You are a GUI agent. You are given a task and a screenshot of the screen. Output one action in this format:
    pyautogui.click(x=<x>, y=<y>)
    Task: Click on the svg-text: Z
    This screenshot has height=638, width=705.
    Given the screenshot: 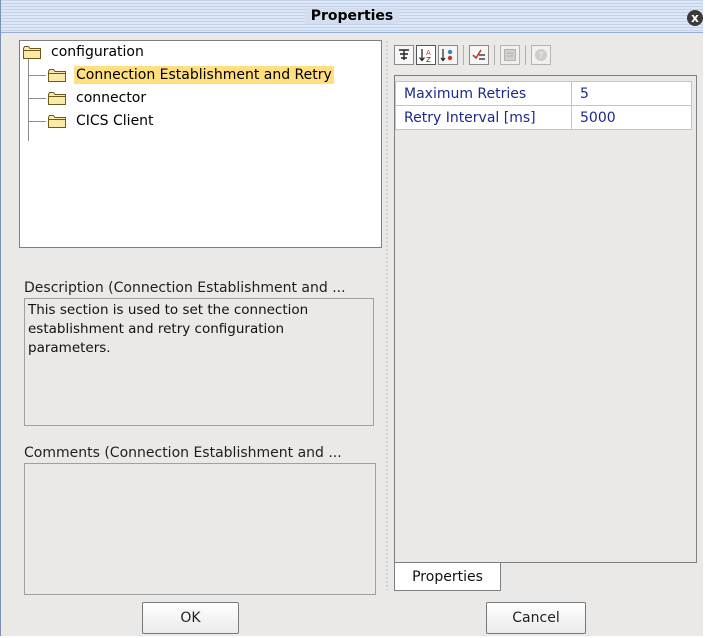 What is the action you would take?
    pyautogui.click(x=428, y=59)
    